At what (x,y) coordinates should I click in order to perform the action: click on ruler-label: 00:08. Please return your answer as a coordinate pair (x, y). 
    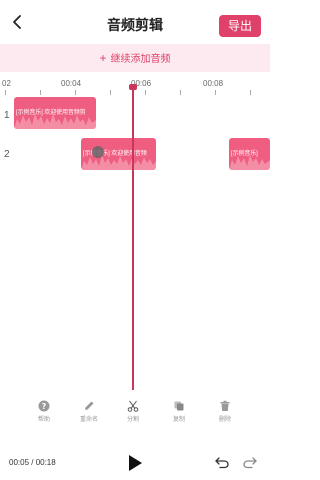
    Looking at the image, I should click on (213, 83).